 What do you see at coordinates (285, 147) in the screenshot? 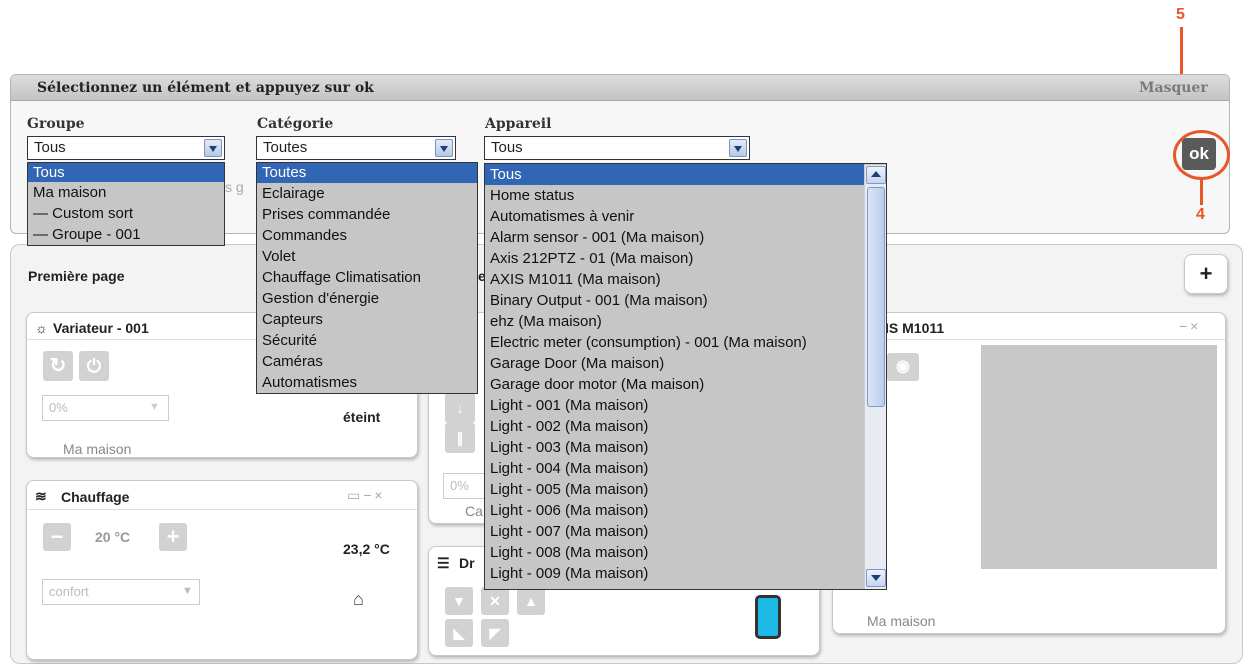
I see `categorie-select-value: Toutes` at bounding box center [285, 147].